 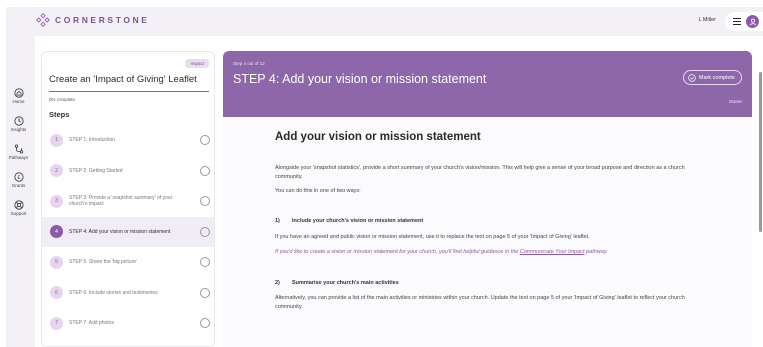 What do you see at coordinates (197, 63) in the screenshot?
I see `category-badge: Impact` at bounding box center [197, 63].